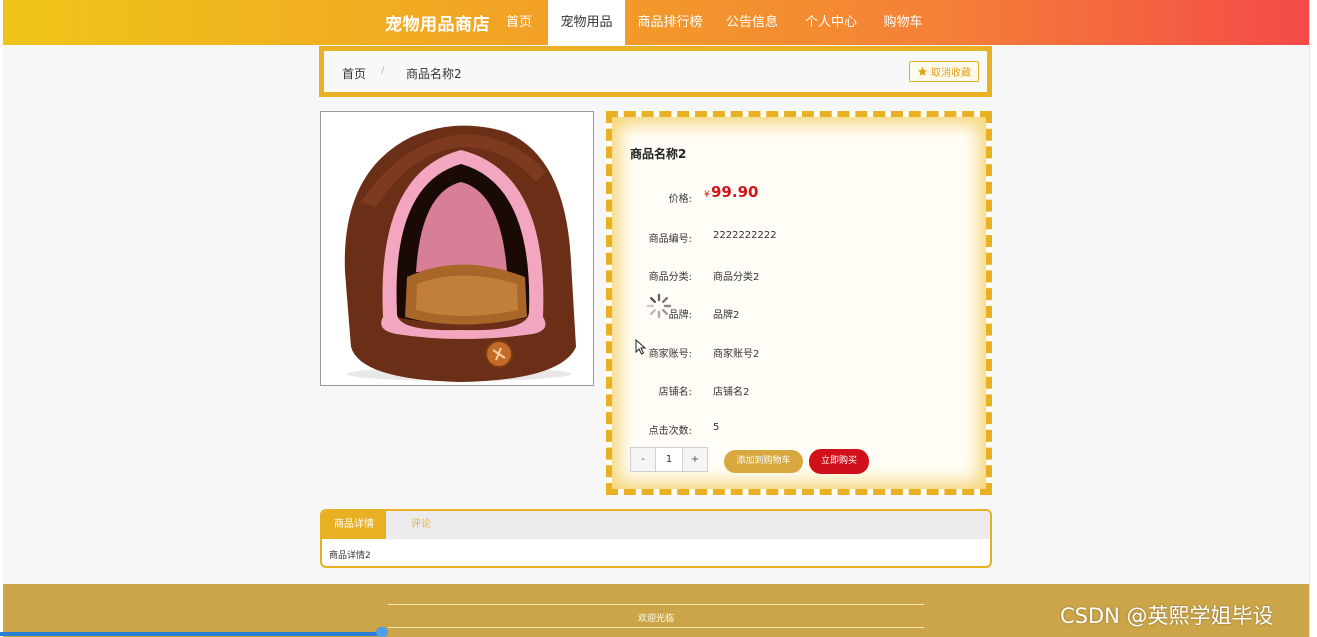 The image size is (1317, 637). Describe the element at coordinates (903, 22) in the screenshot. I see `nav-item-cart: 购物车` at that location.